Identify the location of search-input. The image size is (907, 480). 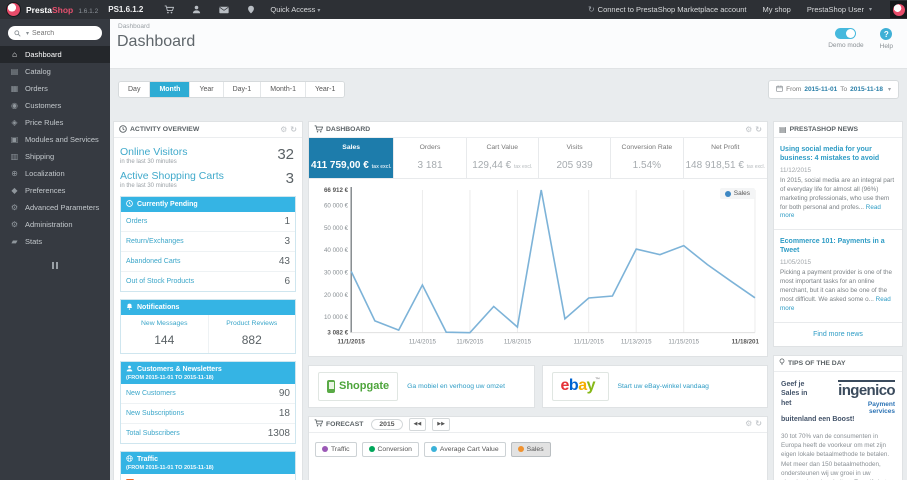
(64, 33).